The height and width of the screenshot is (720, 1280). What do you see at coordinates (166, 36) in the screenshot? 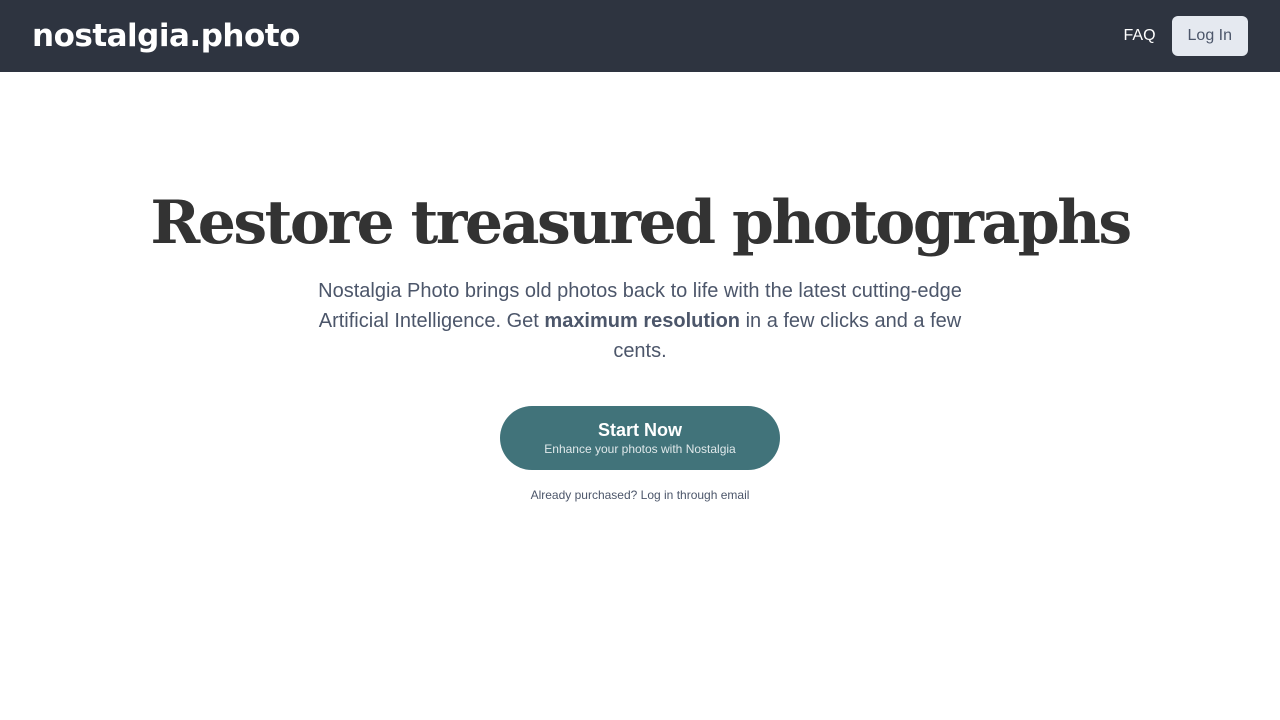
I see `site-logo: nostalgia.photo` at bounding box center [166, 36].